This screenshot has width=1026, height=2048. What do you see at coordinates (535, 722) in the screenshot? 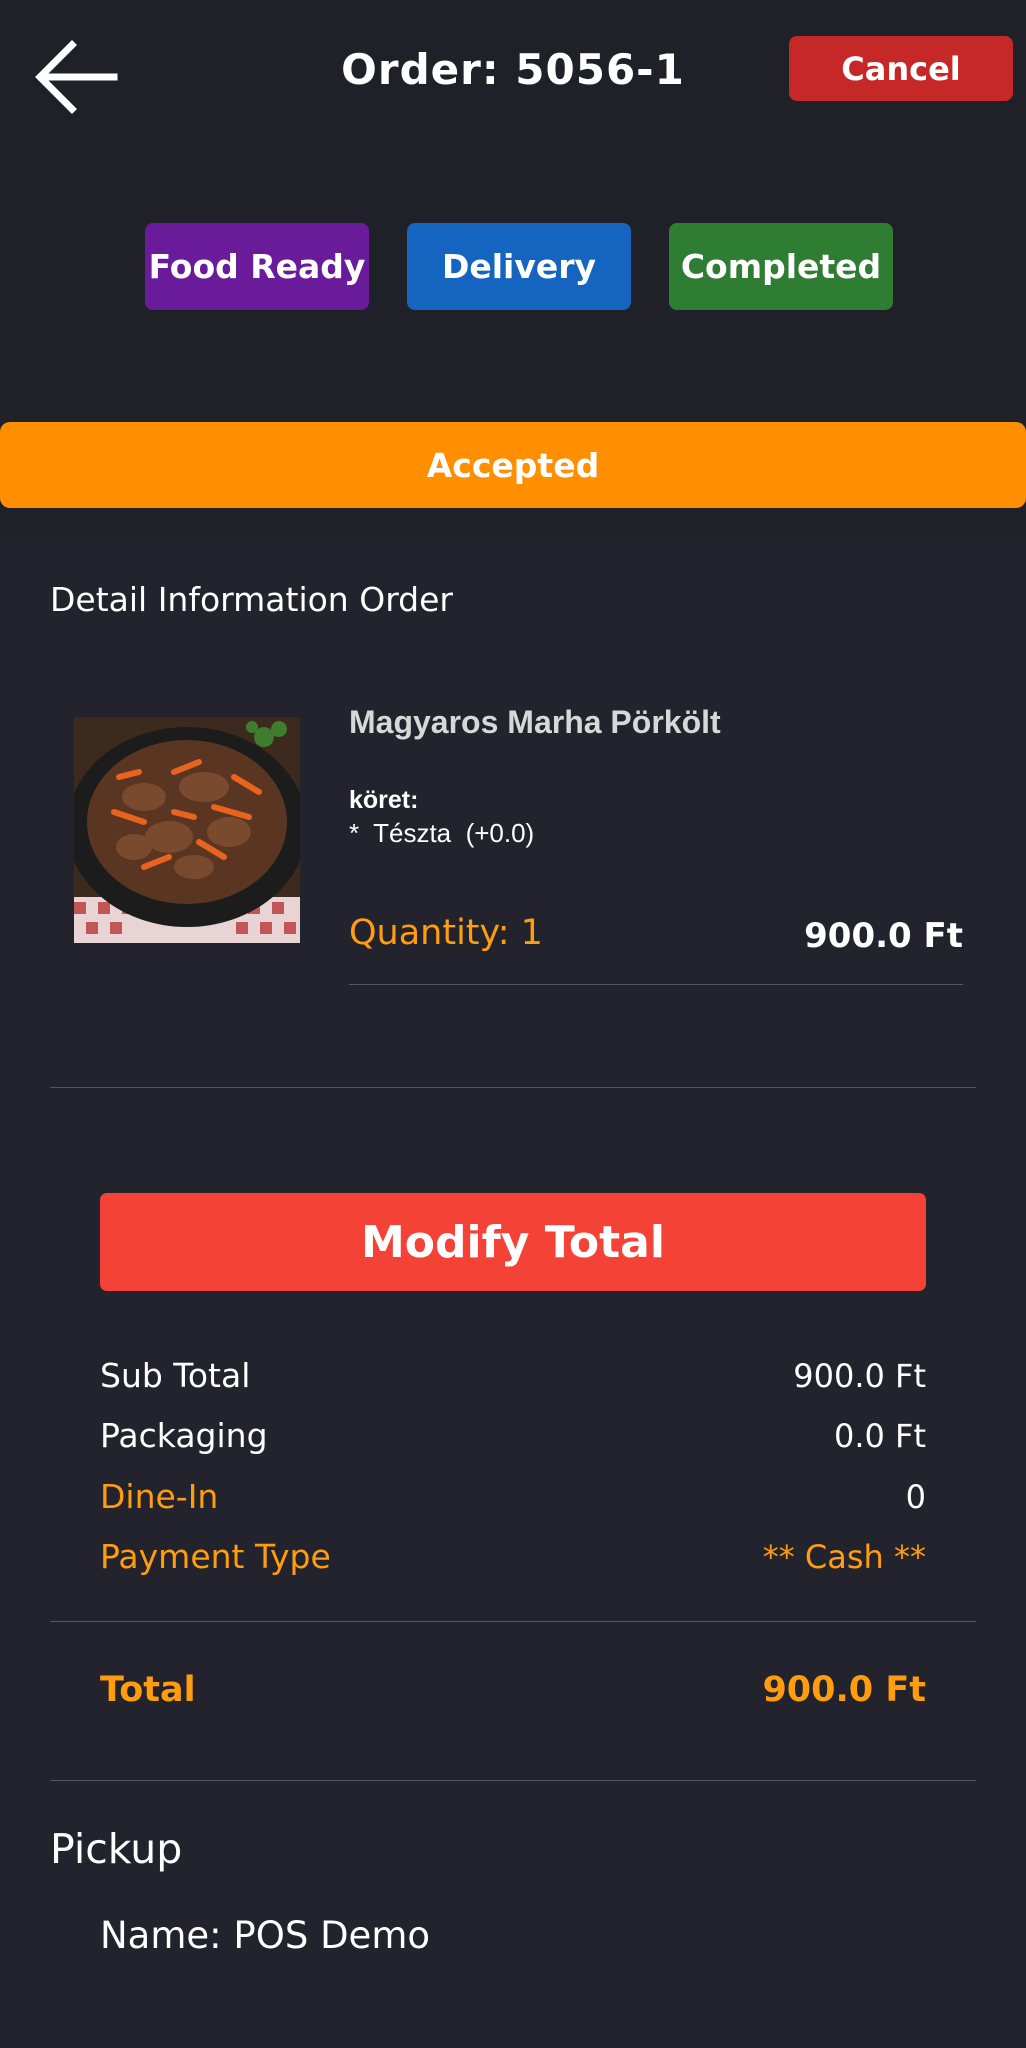
I see `item-name: Magyaros Marha Pörkölt` at bounding box center [535, 722].